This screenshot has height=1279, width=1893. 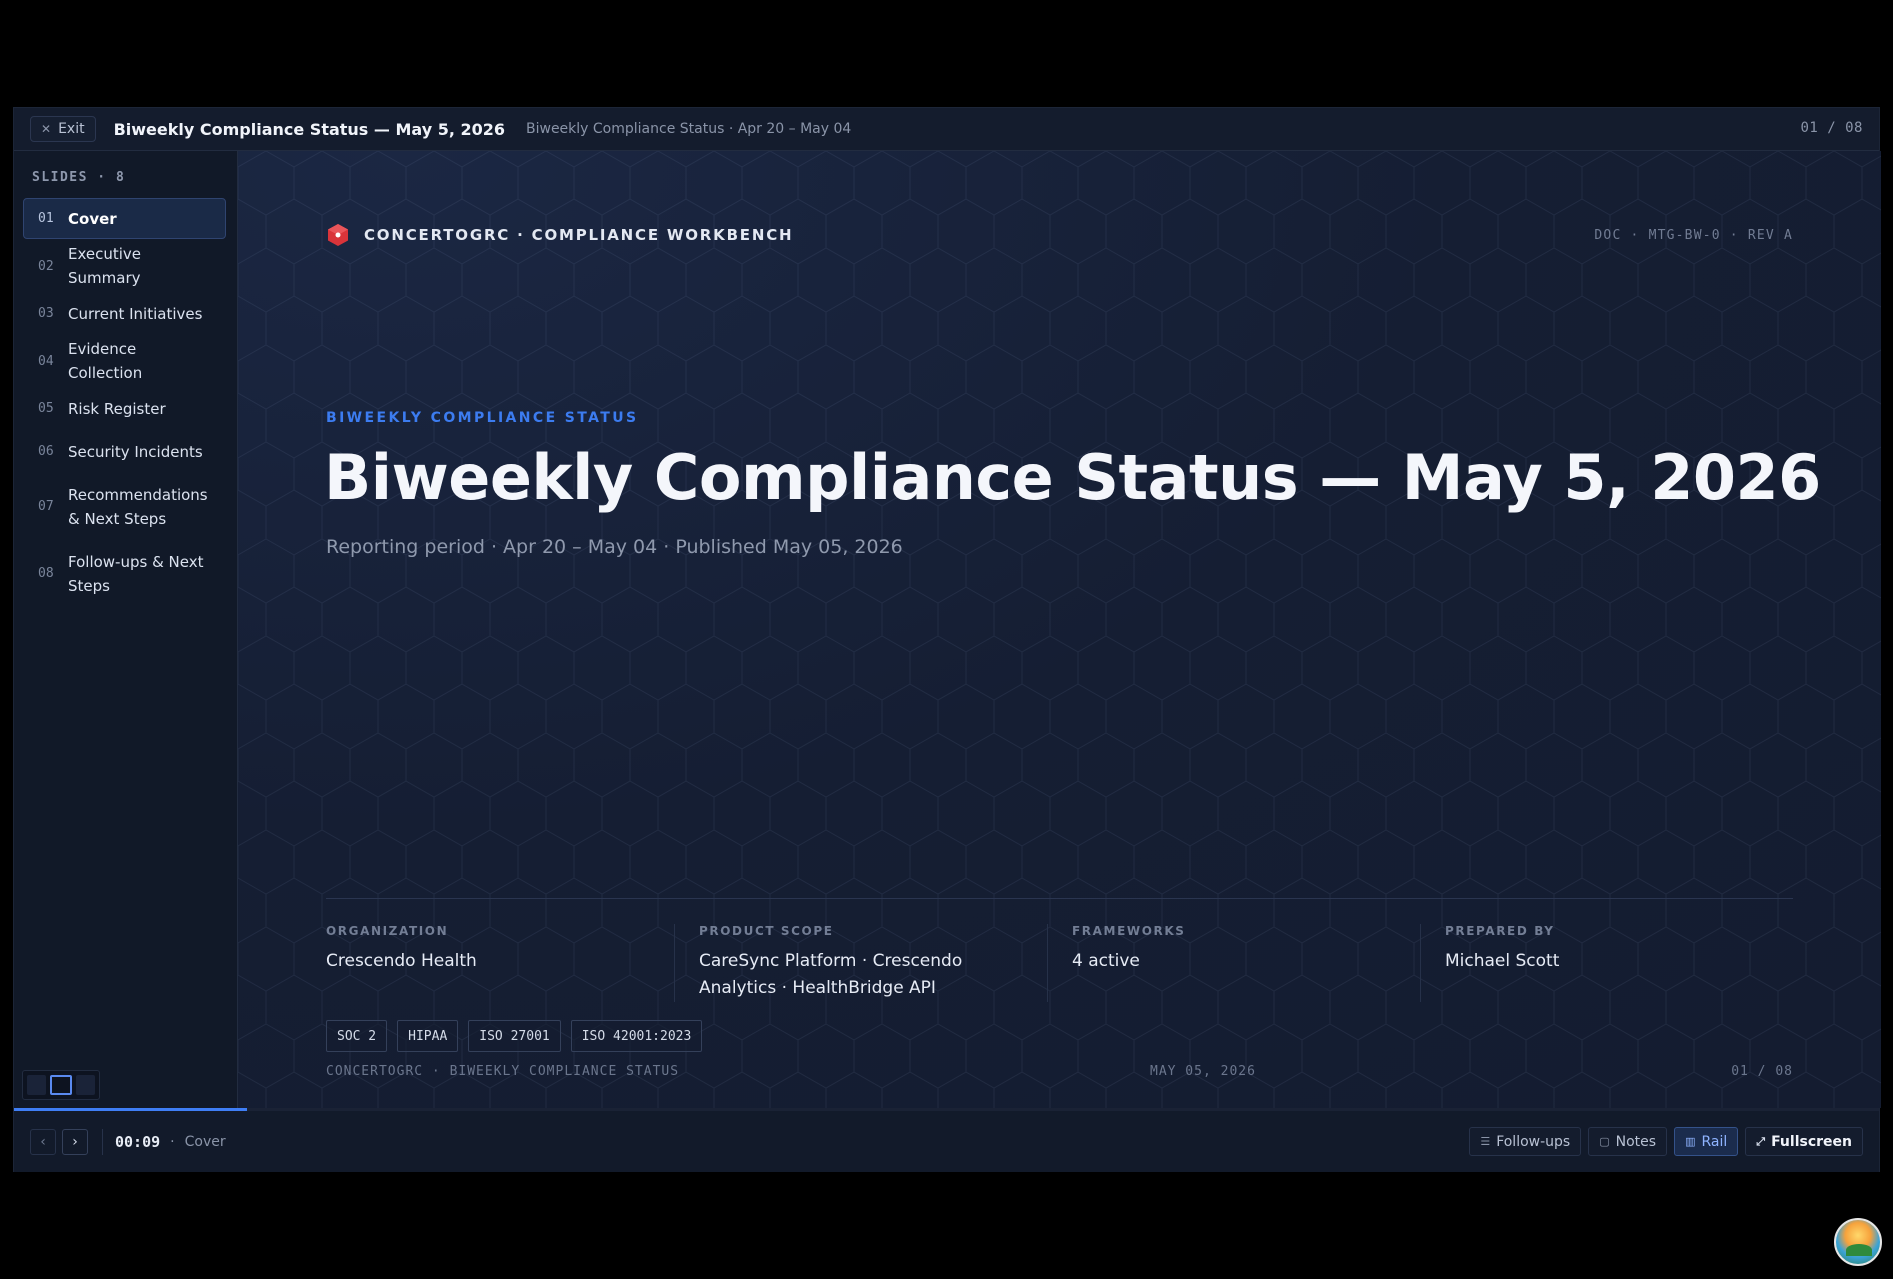 What do you see at coordinates (636, 1036) in the screenshot?
I see `framework-tag: ISO 42001:2023` at bounding box center [636, 1036].